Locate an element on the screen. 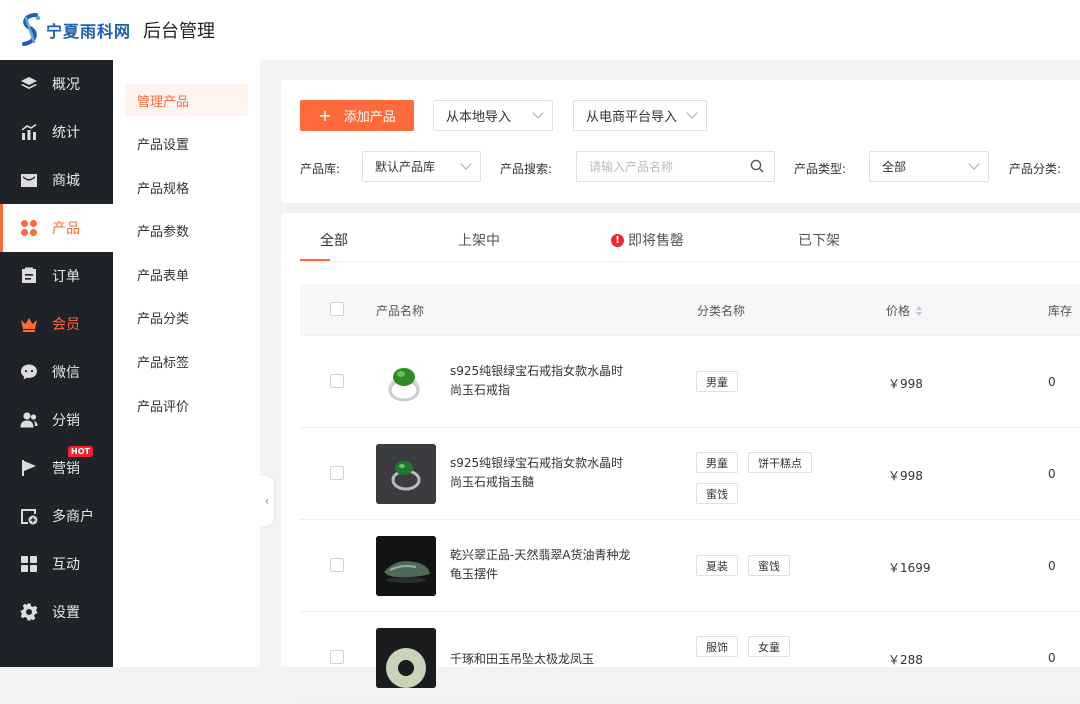 The height and width of the screenshot is (704, 1080). category-tag: 蜜饯 is located at coordinates (769, 565).